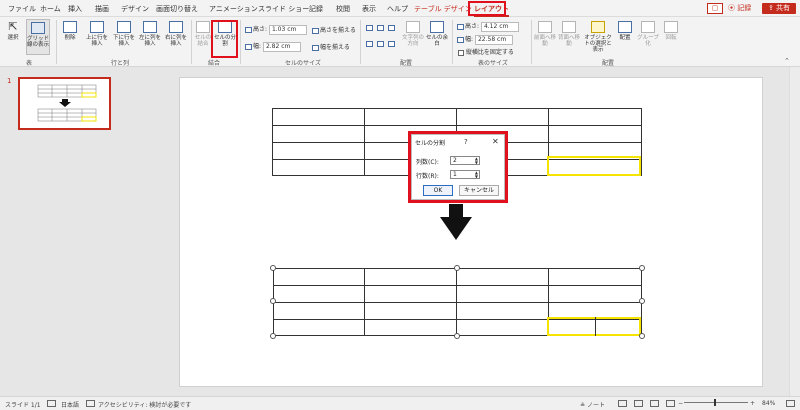 Image resolution: width=800 pixels, height=410 pixels. What do you see at coordinates (334, 29) in the screenshot?
I see `distribute-rows-button: 高さを揃える` at bounding box center [334, 29].